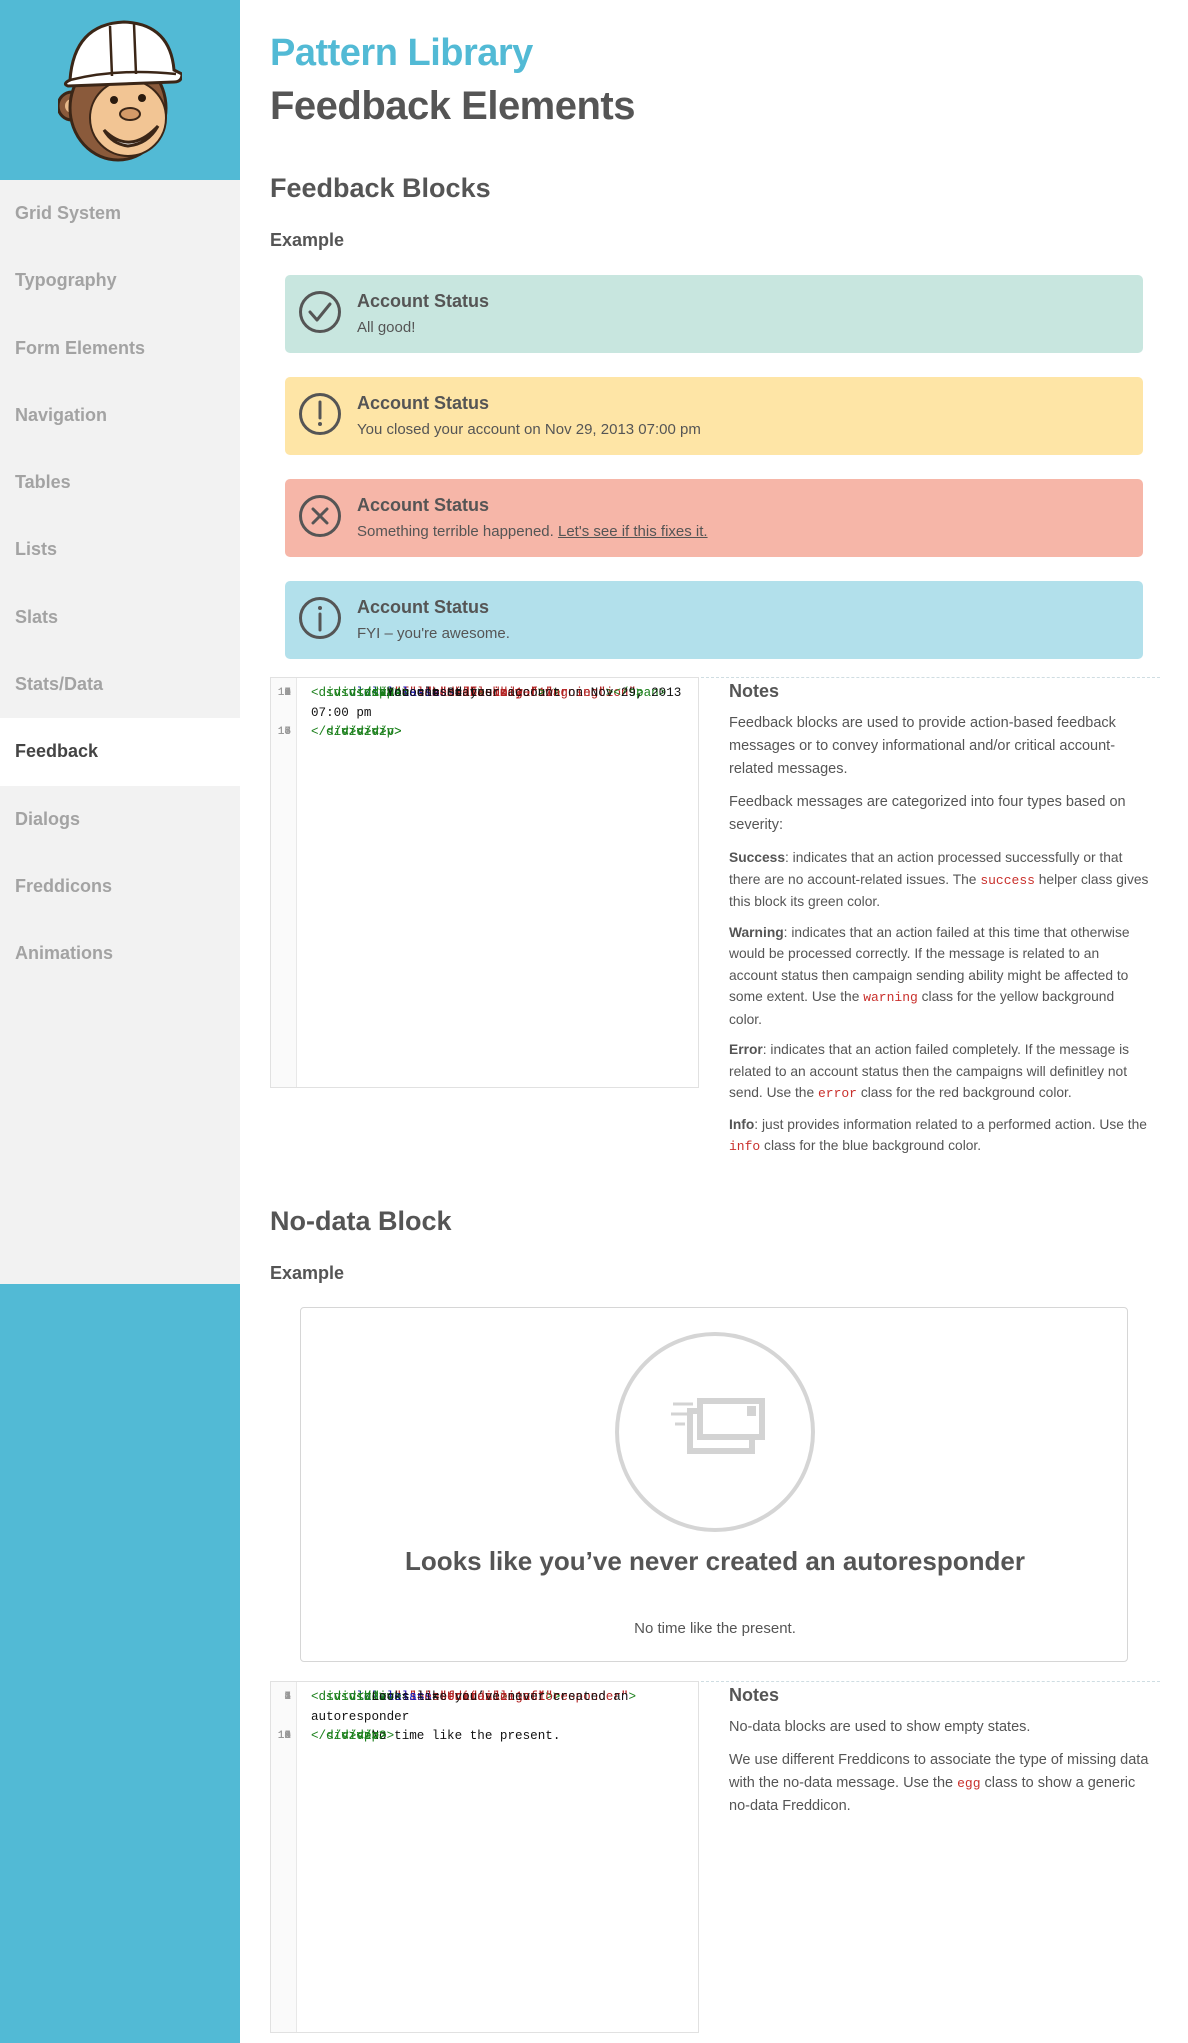 The image size is (1188, 2043). I want to click on sidebar-item-dialogs: Dialogs, so click(120, 819).